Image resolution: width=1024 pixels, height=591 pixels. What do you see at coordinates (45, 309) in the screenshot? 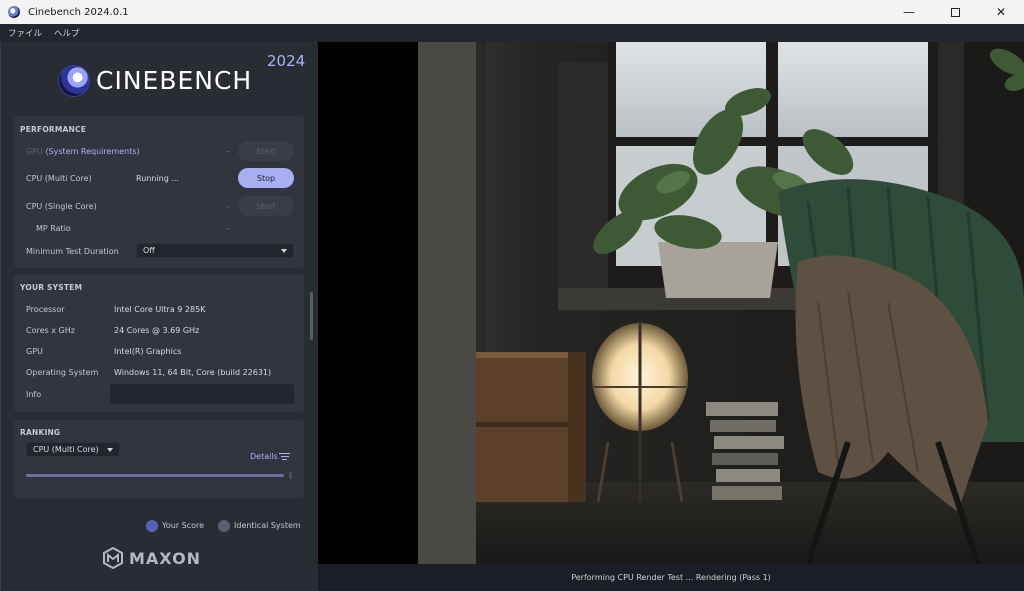
I see `processor-label: Processor` at bounding box center [45, 309].